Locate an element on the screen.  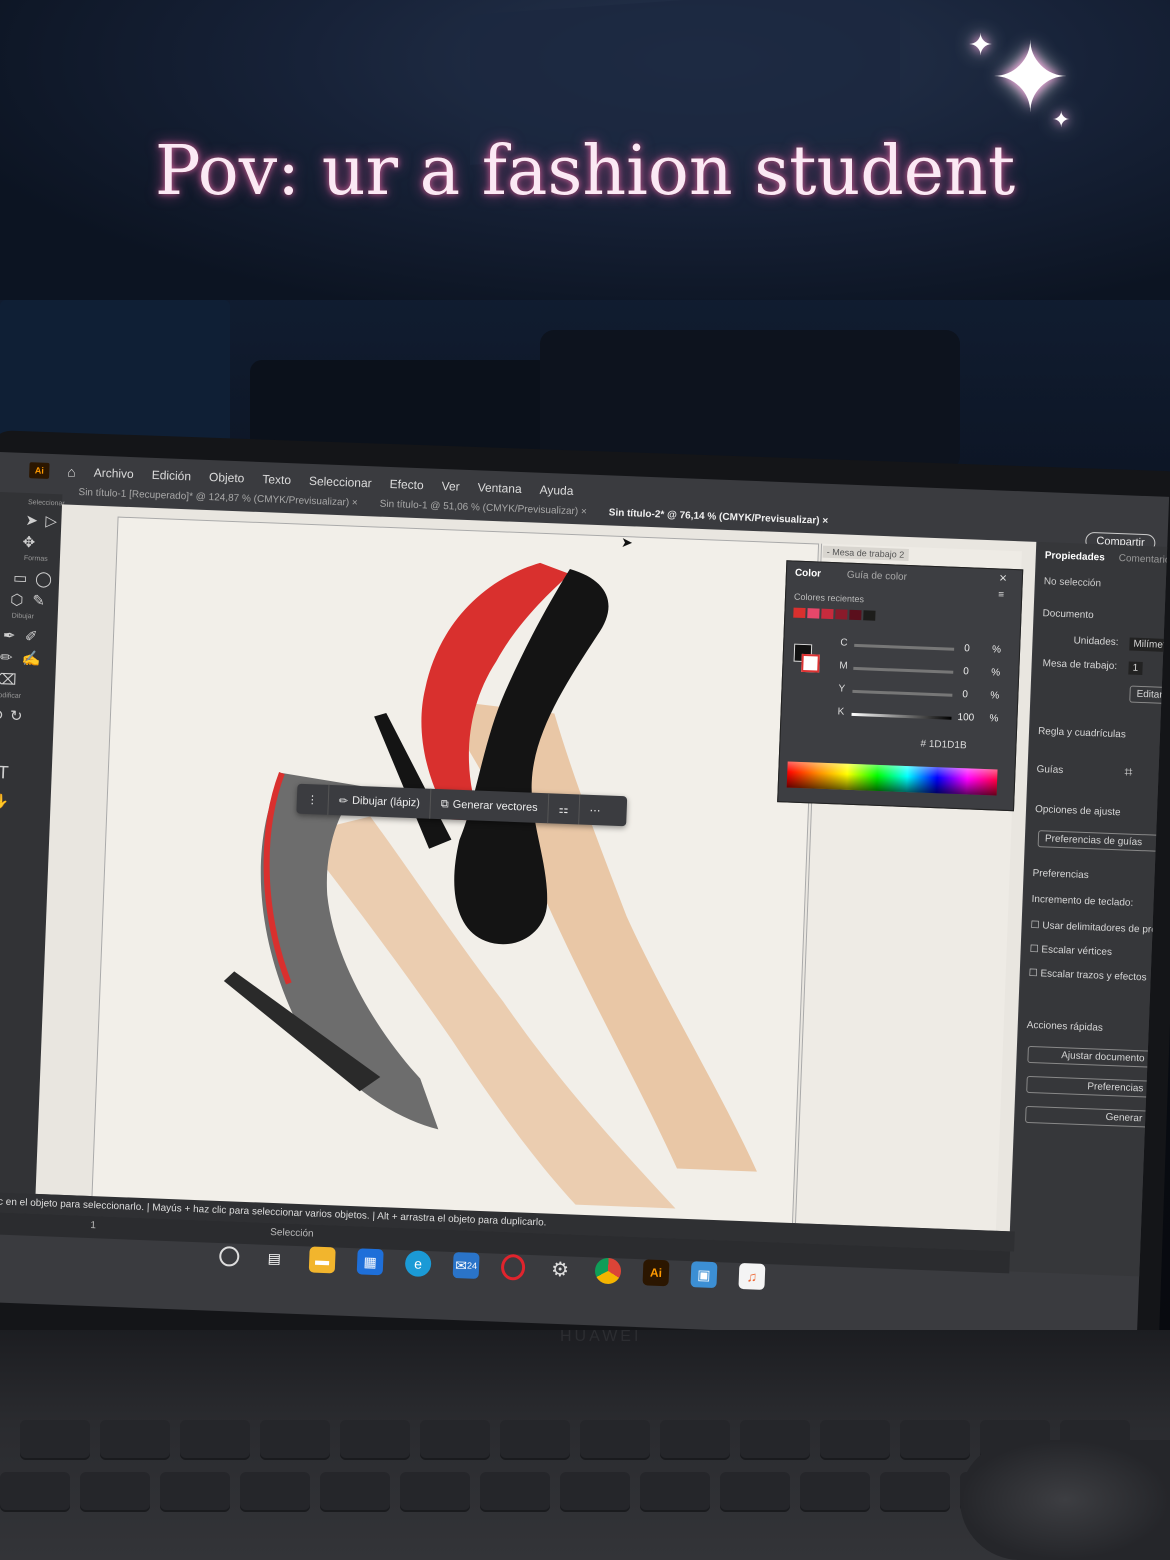
stroke-color-swatch is located at coordinates (810, 663).